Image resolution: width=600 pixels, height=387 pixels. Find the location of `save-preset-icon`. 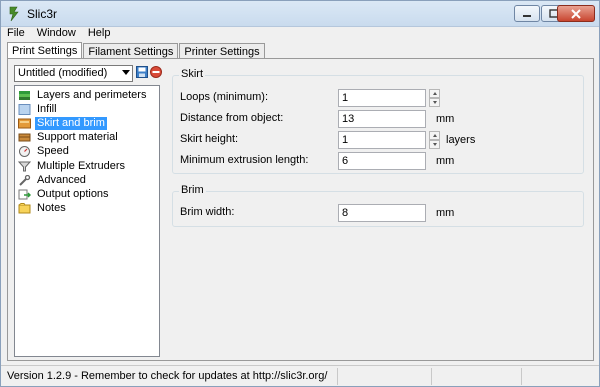

save-preset-icon is located at coordinates (142, 72).